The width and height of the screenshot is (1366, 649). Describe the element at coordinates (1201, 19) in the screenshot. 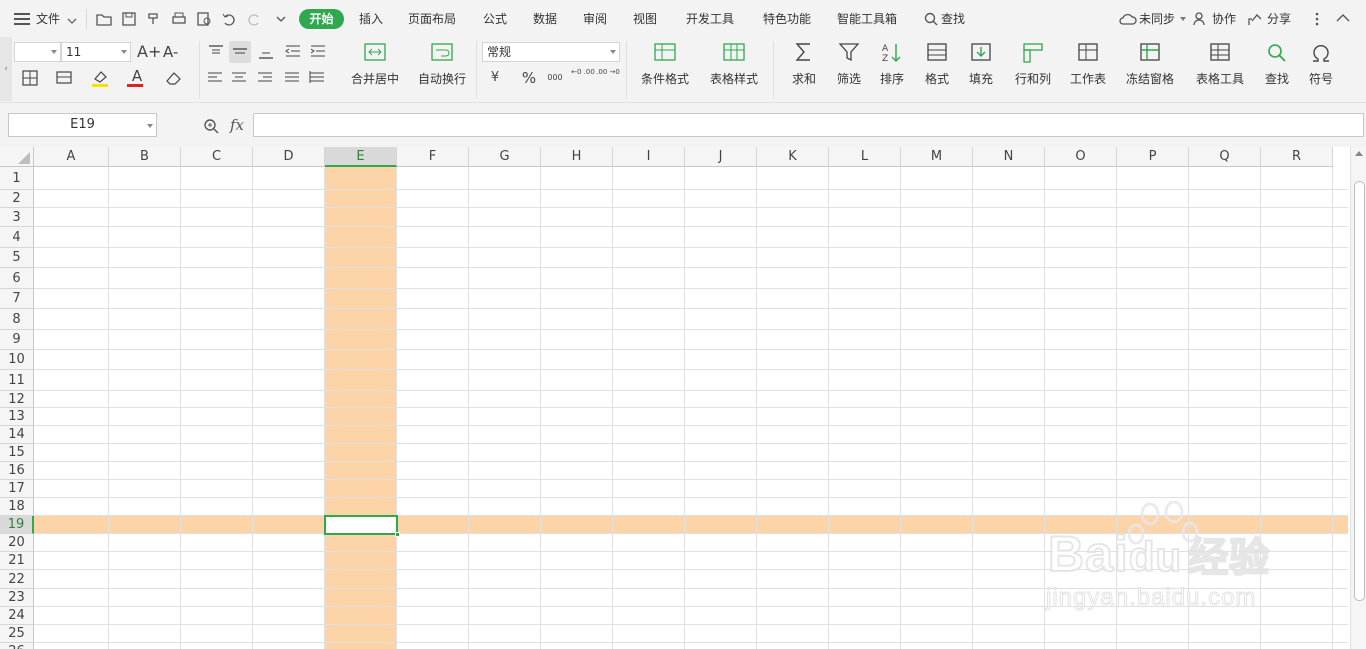

I see `collaborate-icon` at that location.